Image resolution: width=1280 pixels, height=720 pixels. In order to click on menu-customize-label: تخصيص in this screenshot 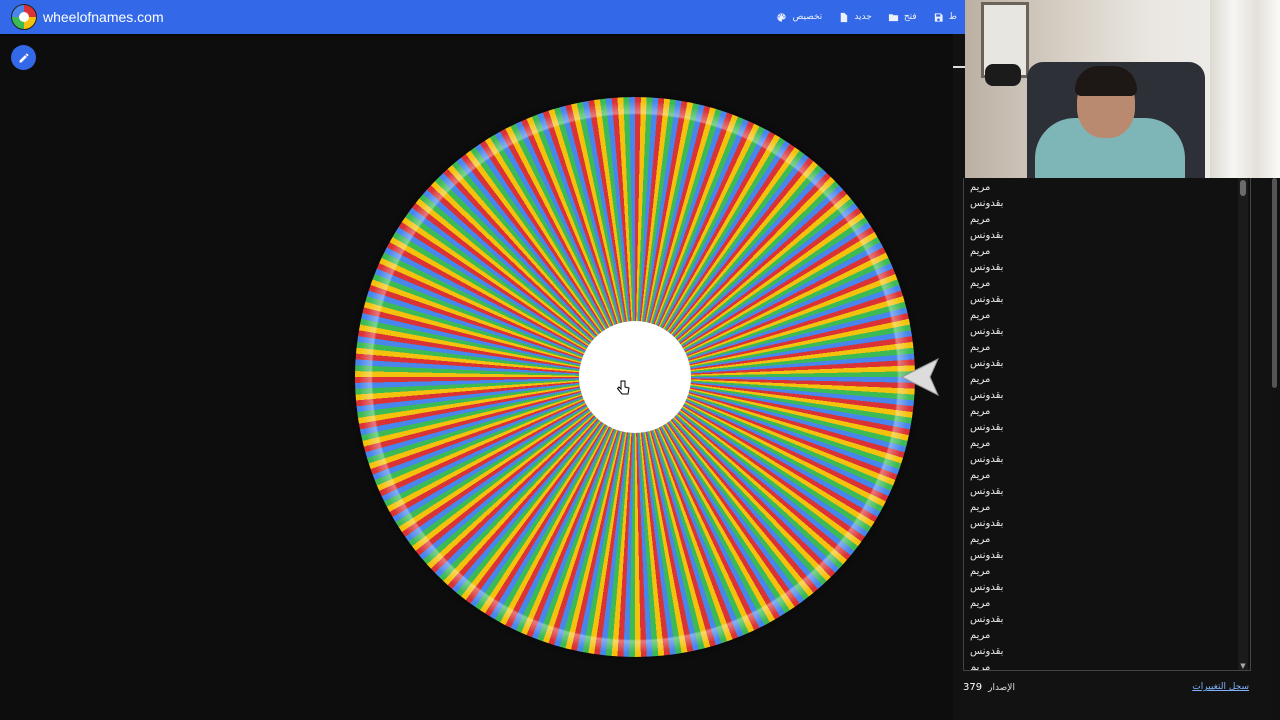, I will do `click(807, 17)`.